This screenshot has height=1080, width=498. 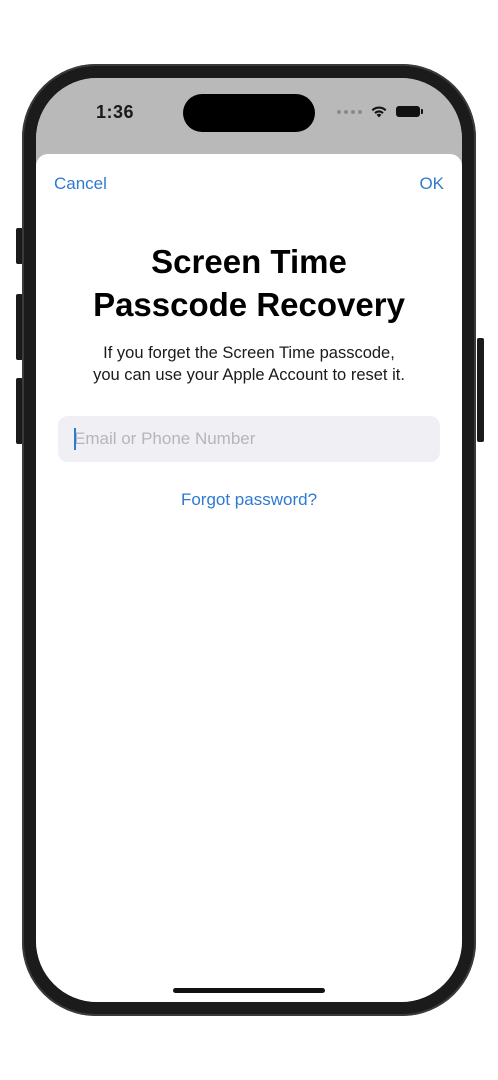 I want to click on cancel-button: Cancel, so click(x=80, y=184).